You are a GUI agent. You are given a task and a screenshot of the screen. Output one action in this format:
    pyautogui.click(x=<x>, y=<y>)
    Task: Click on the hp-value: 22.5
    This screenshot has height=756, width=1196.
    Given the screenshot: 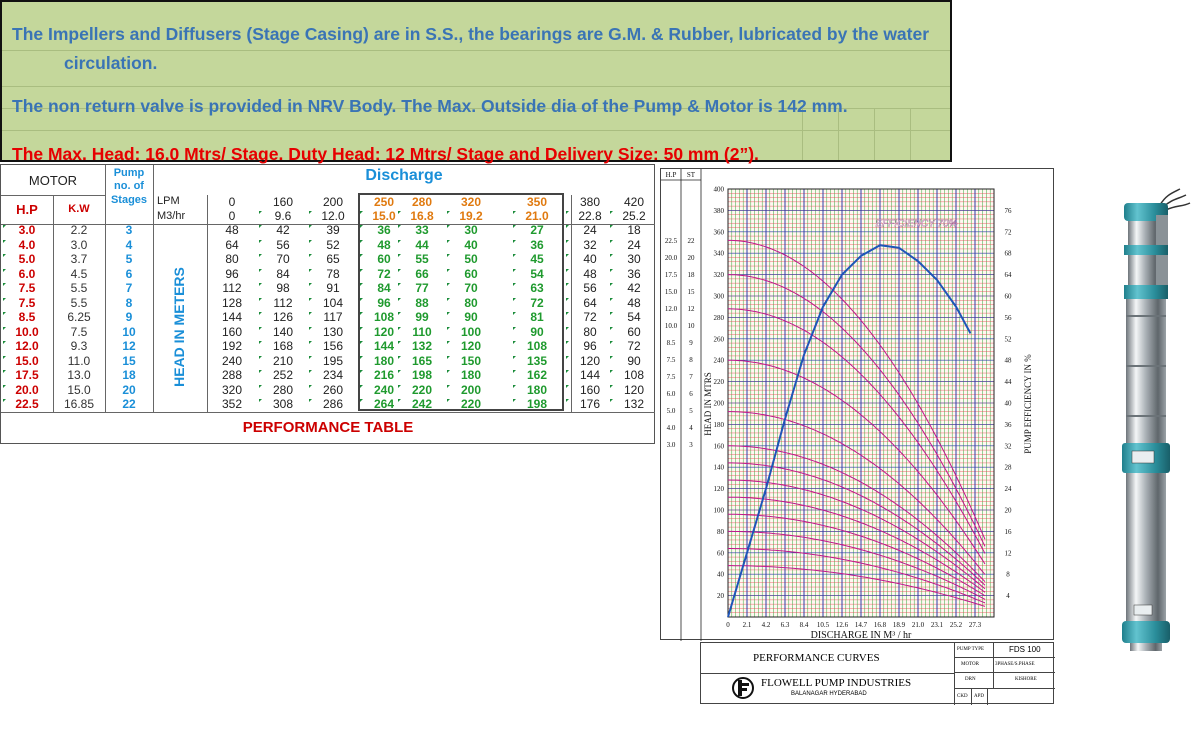 What is the action you would take?
    pyautogui.click(x=27, y=404)
    